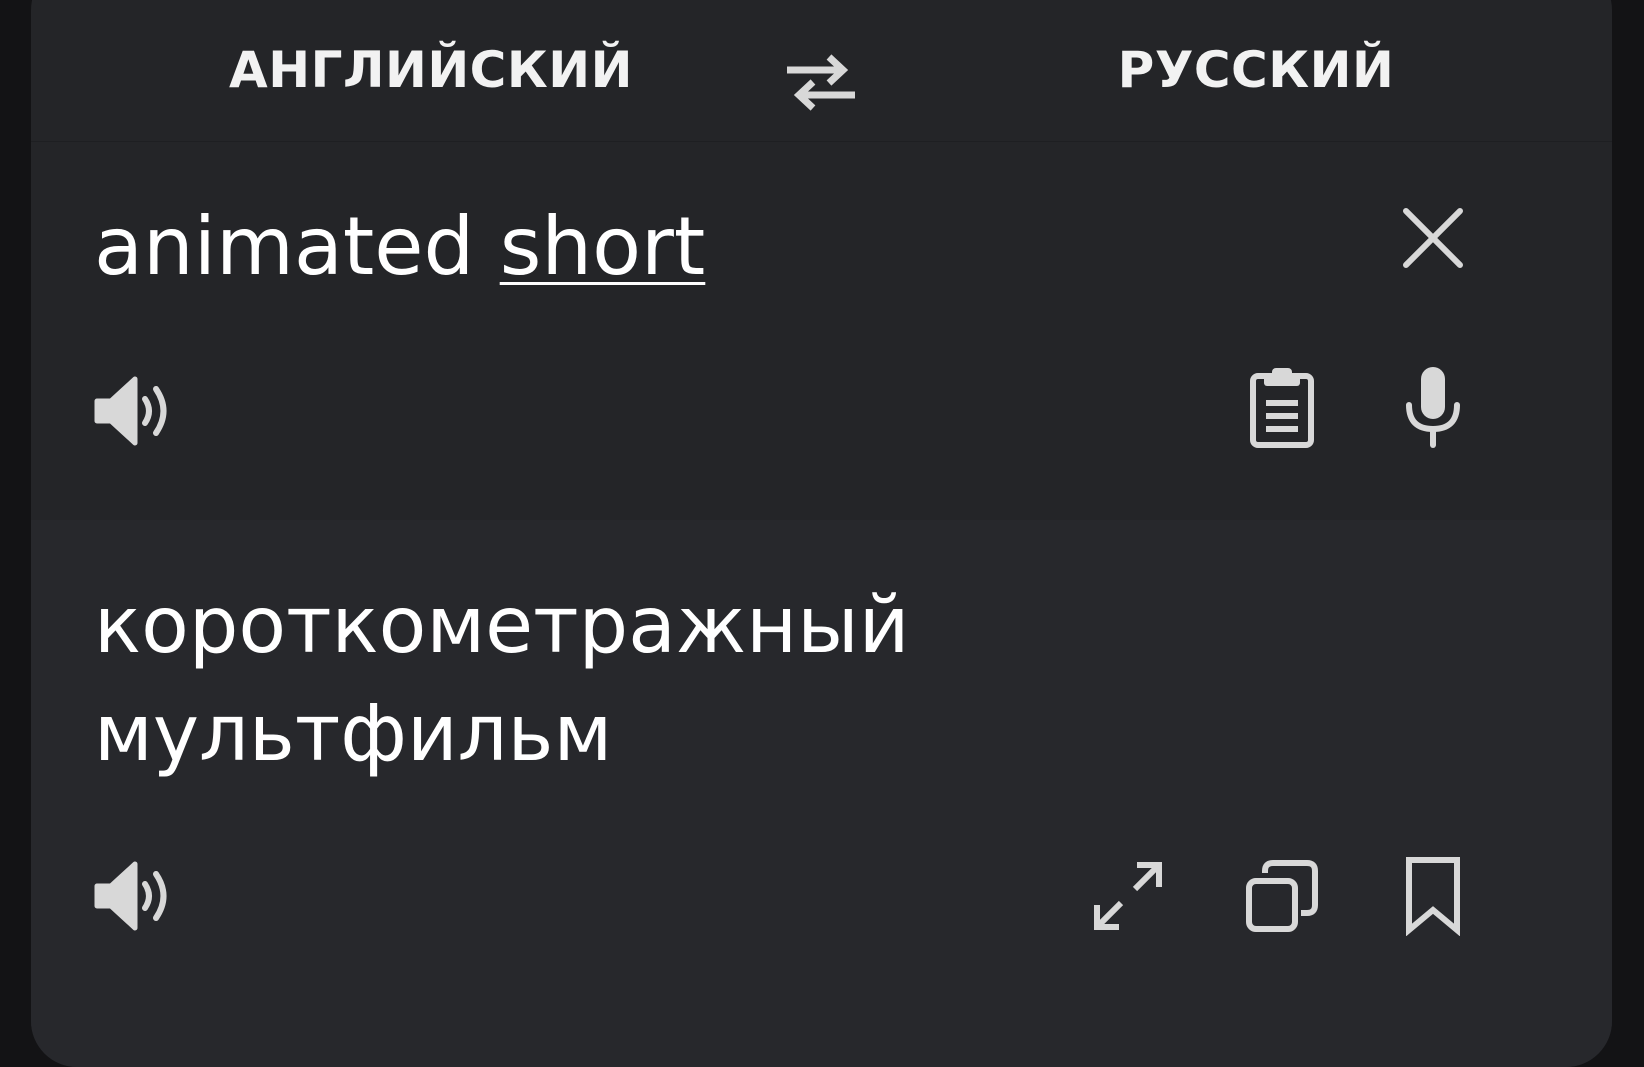 This screenshot has width=1644, height=1067. I want to click on microphone-icon, so click(1433, 407).